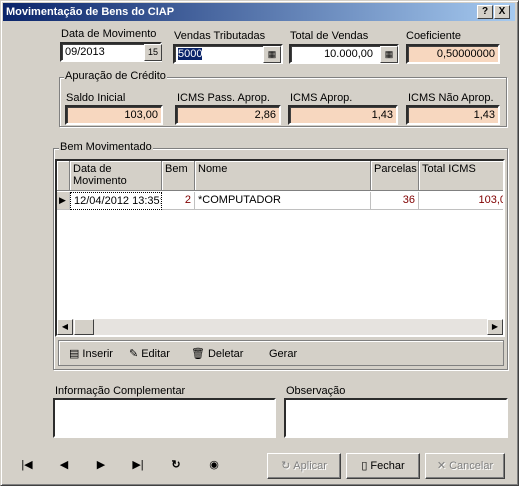  What do you see at coordinates (220, 36) in the screenshot?
I see `vendas-tributadas-label: Vendas Tributadas` at bounding box center [220, 36].